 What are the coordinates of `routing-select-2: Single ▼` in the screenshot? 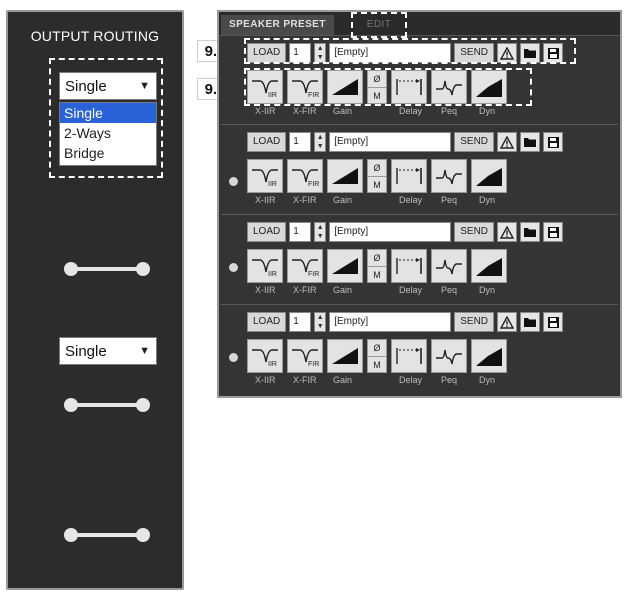 It's located at (108, 351).